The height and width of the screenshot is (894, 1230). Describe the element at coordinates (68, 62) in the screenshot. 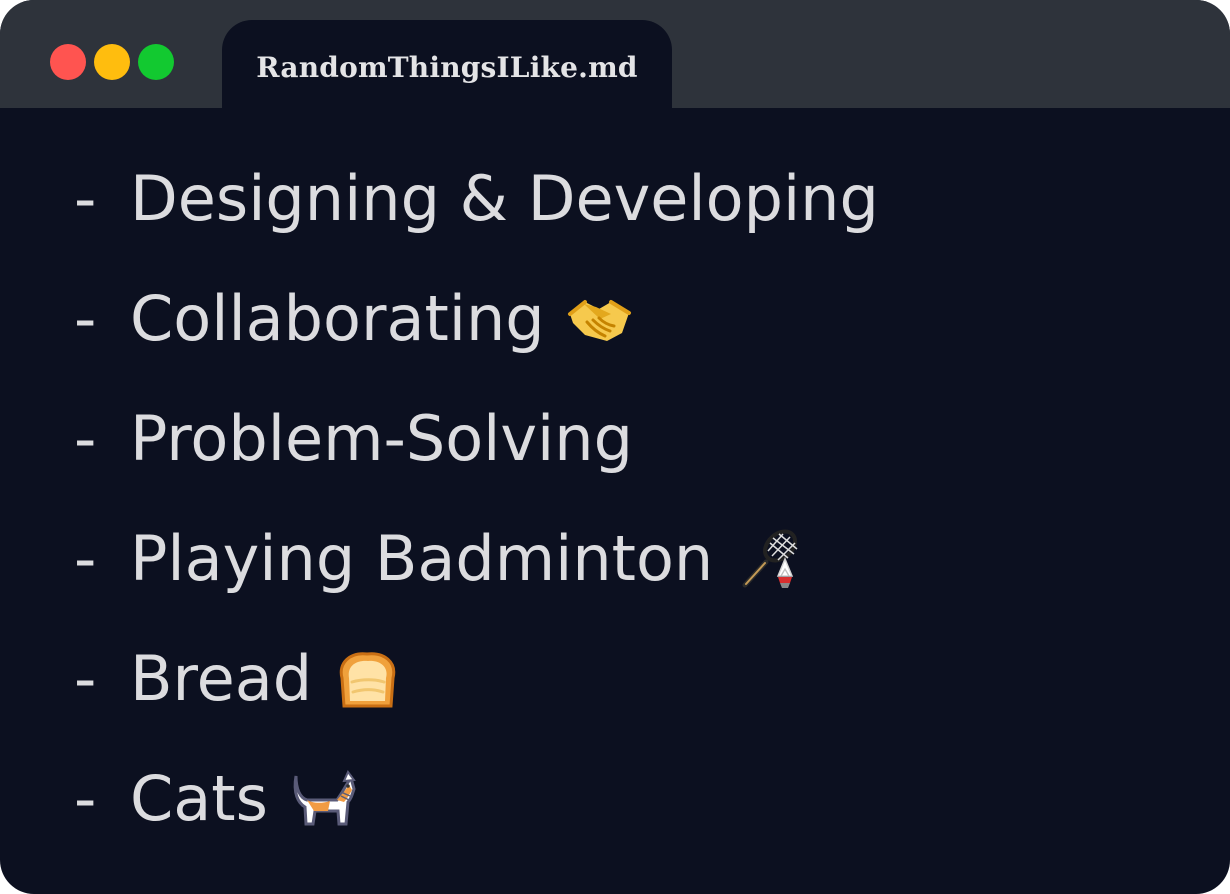

I see `close-window-button` at that location.